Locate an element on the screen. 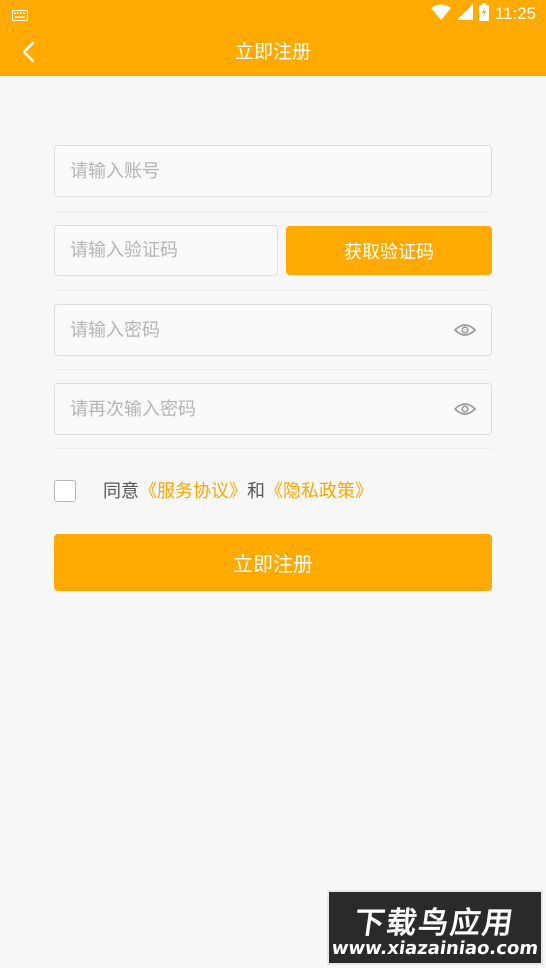 Image resolution: width=546 pixels, height=968 pixels. register-button: 立即注册 is located at coordinates (273, 562).